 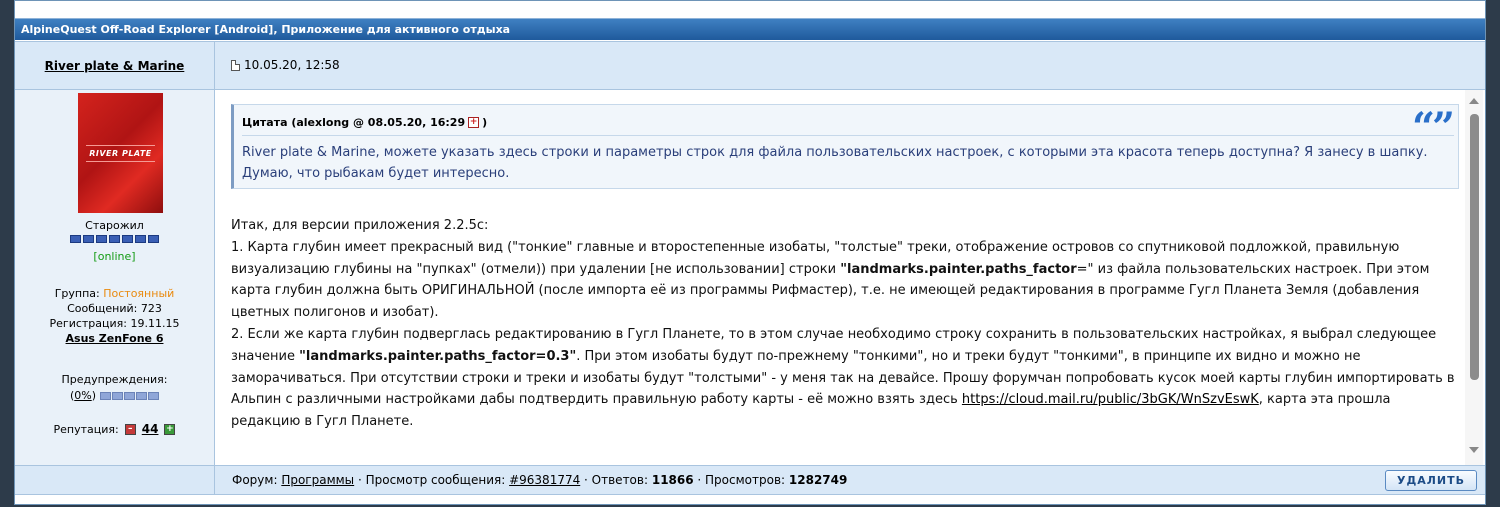 What do you see at coordinates (317, 480) in the screenshot?
I see `forum-link: Программы` at bounding box center [317, 480].